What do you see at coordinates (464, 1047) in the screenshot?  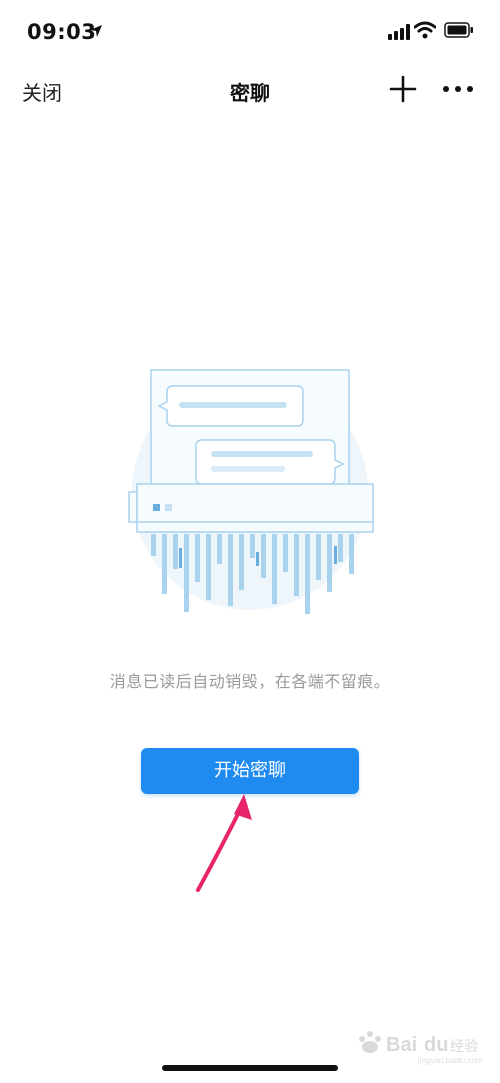 I see `svg-text: 经验` at bounding box center [464, 1047].